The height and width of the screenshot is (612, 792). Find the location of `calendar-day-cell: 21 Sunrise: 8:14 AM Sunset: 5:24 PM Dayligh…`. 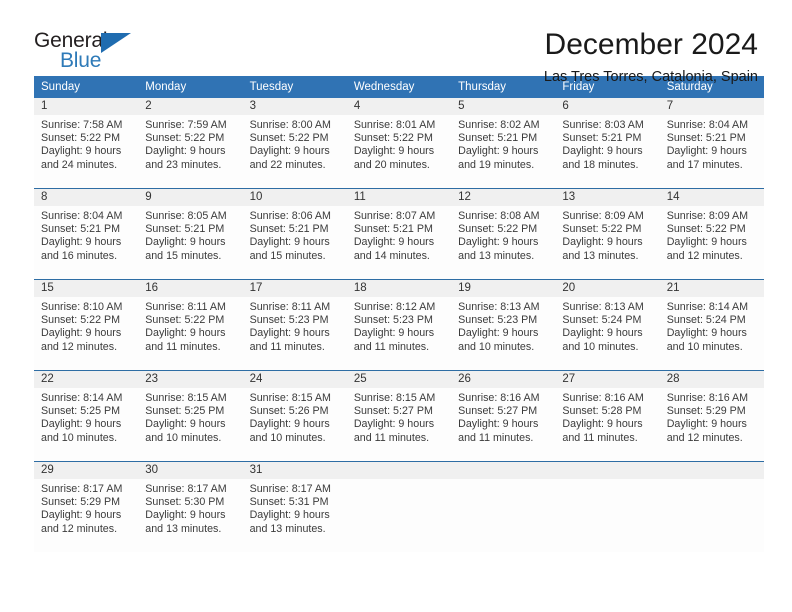

calendar-day-cell: 21 Sunrise: 8:14 AM Sunset: 5:24 PM Dayligh… is located at coordinates (711, 325).